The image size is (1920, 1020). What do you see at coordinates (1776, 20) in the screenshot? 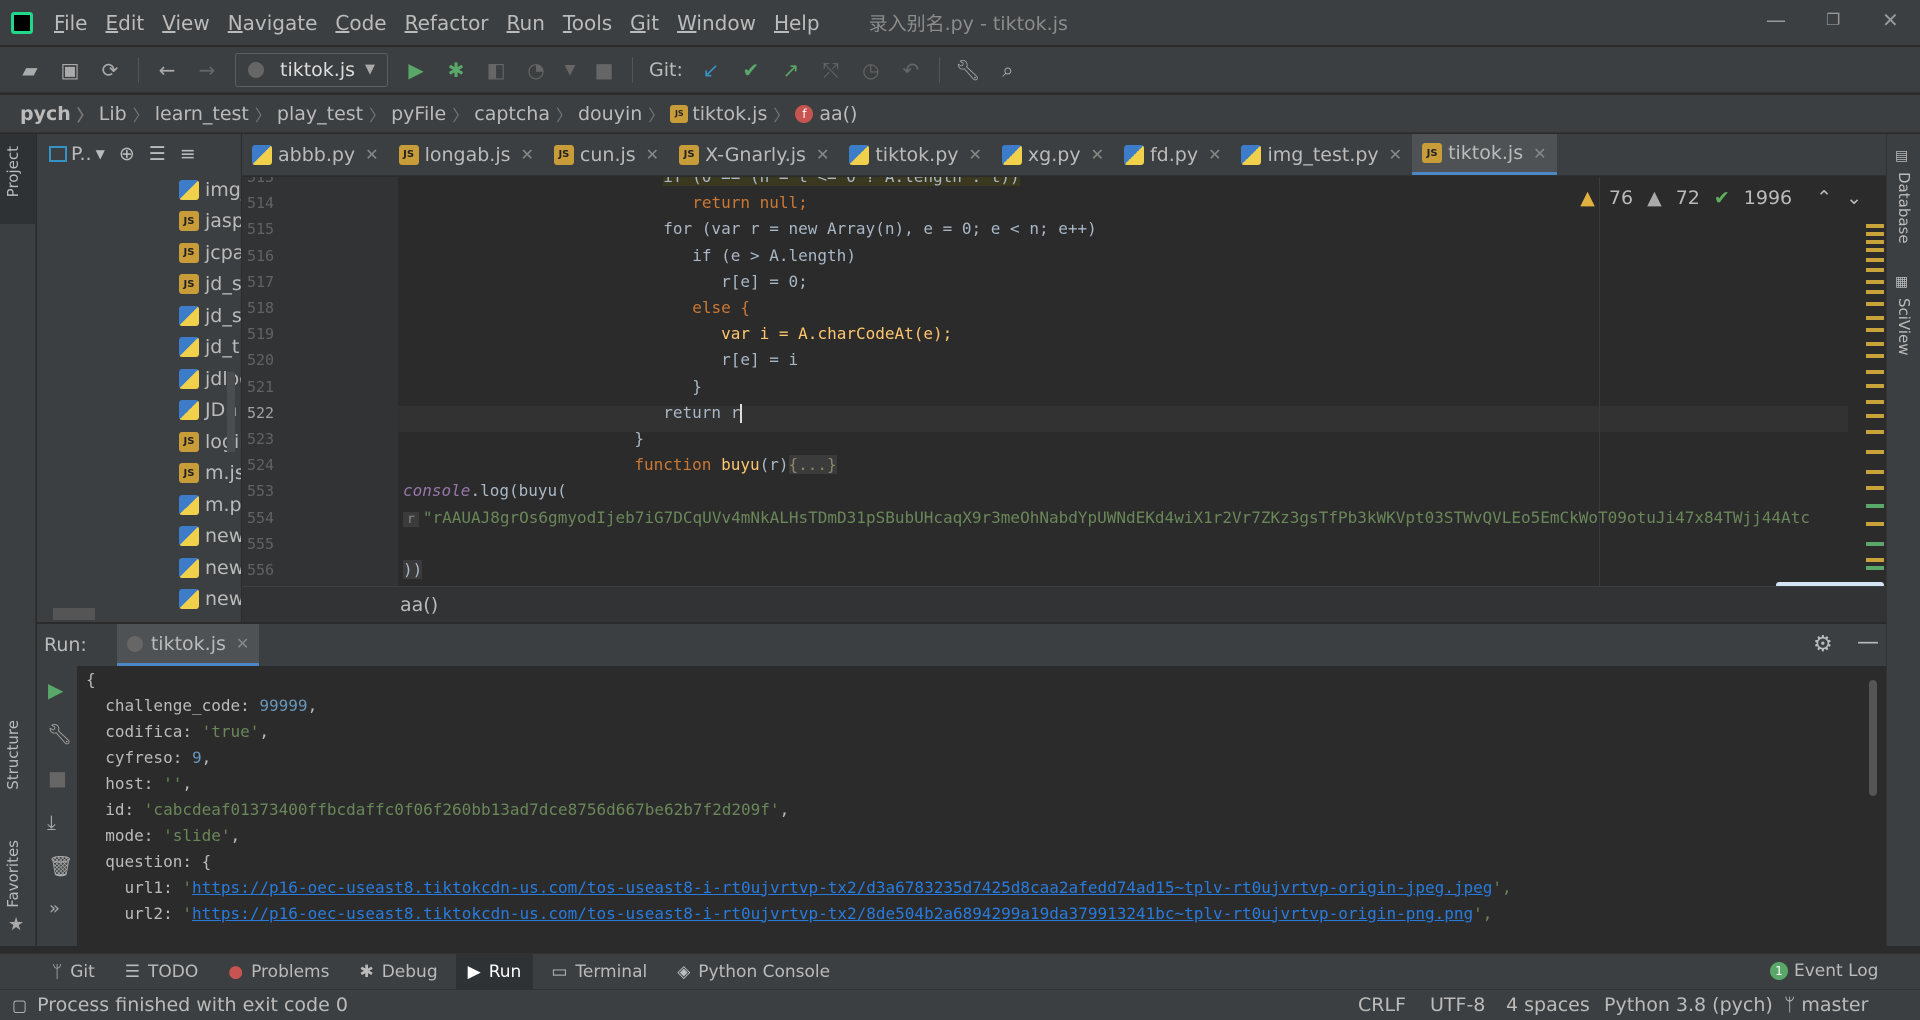
I see `minimize-icon: —` at bounding box center [1776, 20].